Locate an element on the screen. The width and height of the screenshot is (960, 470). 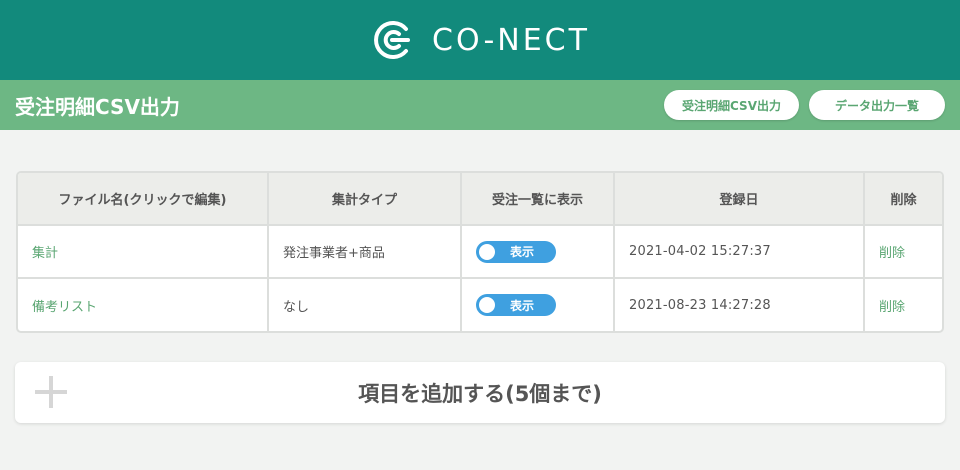
conect-logo-icon is located at coordinates (392, 40).